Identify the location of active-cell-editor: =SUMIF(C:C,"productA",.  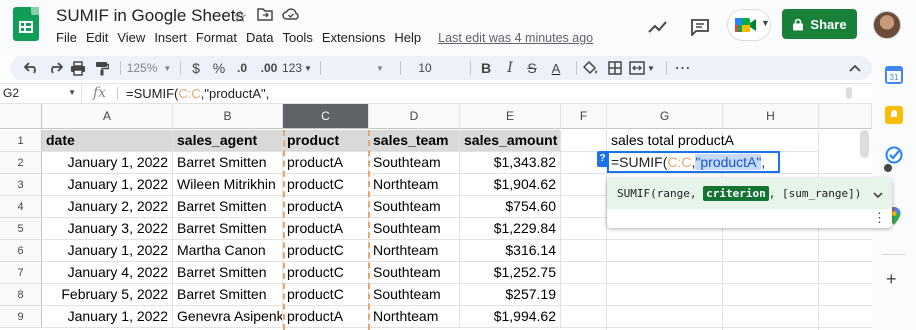
(693, 162).